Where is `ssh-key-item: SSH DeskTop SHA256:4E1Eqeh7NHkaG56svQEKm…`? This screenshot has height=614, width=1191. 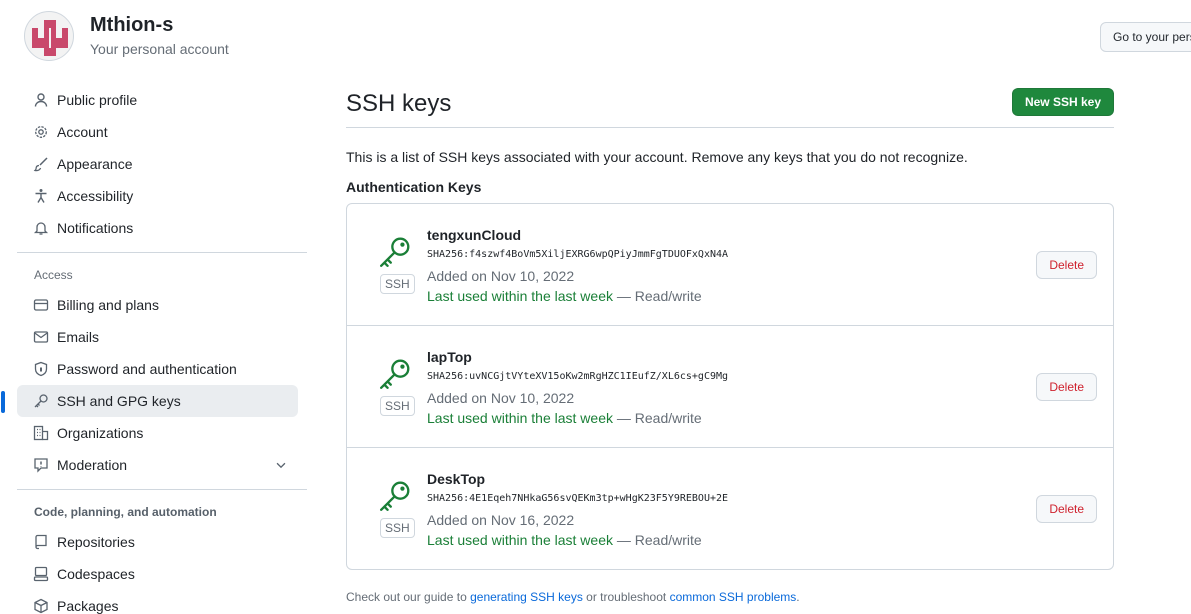
ssh-key-item: SSH DeskTop SHA256:4E1Eqeh7NHkaG56svQEKm… is located at coordinates (730, 508).